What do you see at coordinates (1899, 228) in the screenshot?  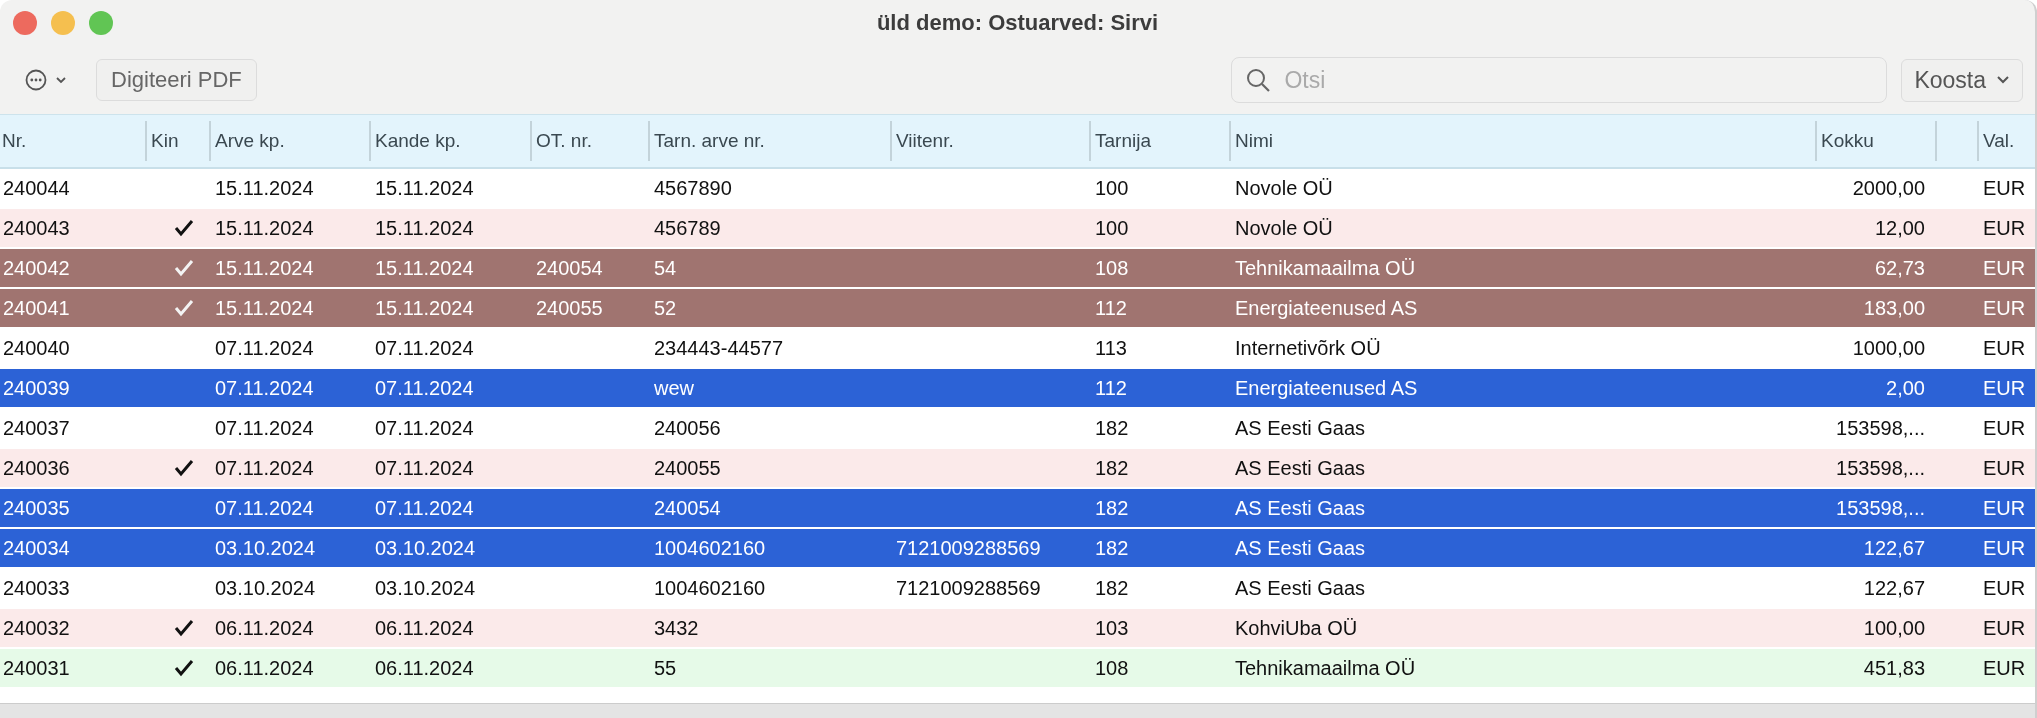 I see `amount-cell: 12,00` at bounding box center [1899, 228].